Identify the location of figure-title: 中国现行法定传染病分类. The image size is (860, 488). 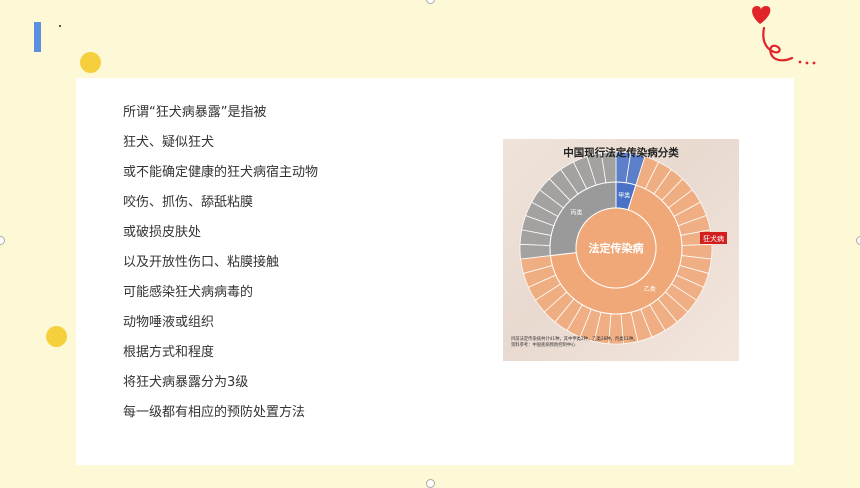
(621, 153).